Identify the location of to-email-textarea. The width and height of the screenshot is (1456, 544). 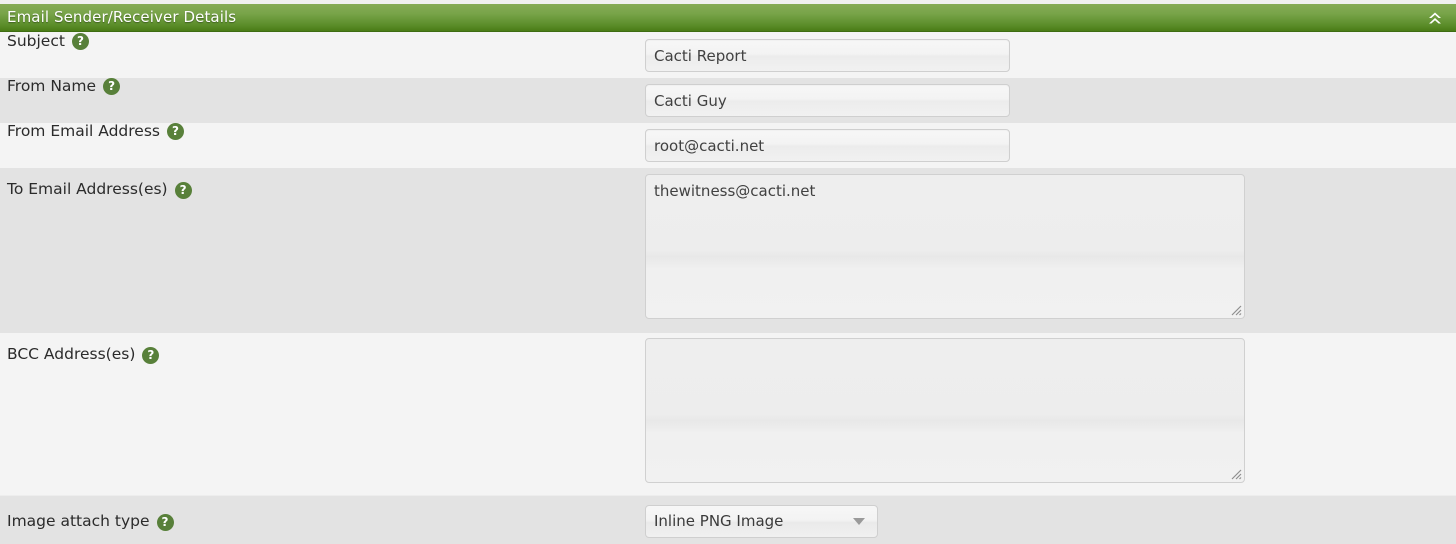
(945, 246).